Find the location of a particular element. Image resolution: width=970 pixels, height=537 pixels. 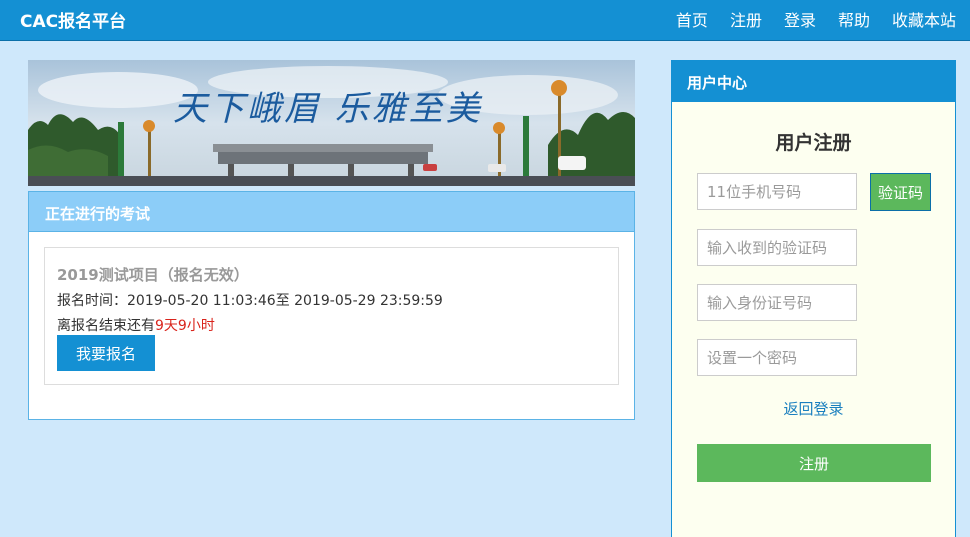

id-number-input is located at coordinates (777, 302).